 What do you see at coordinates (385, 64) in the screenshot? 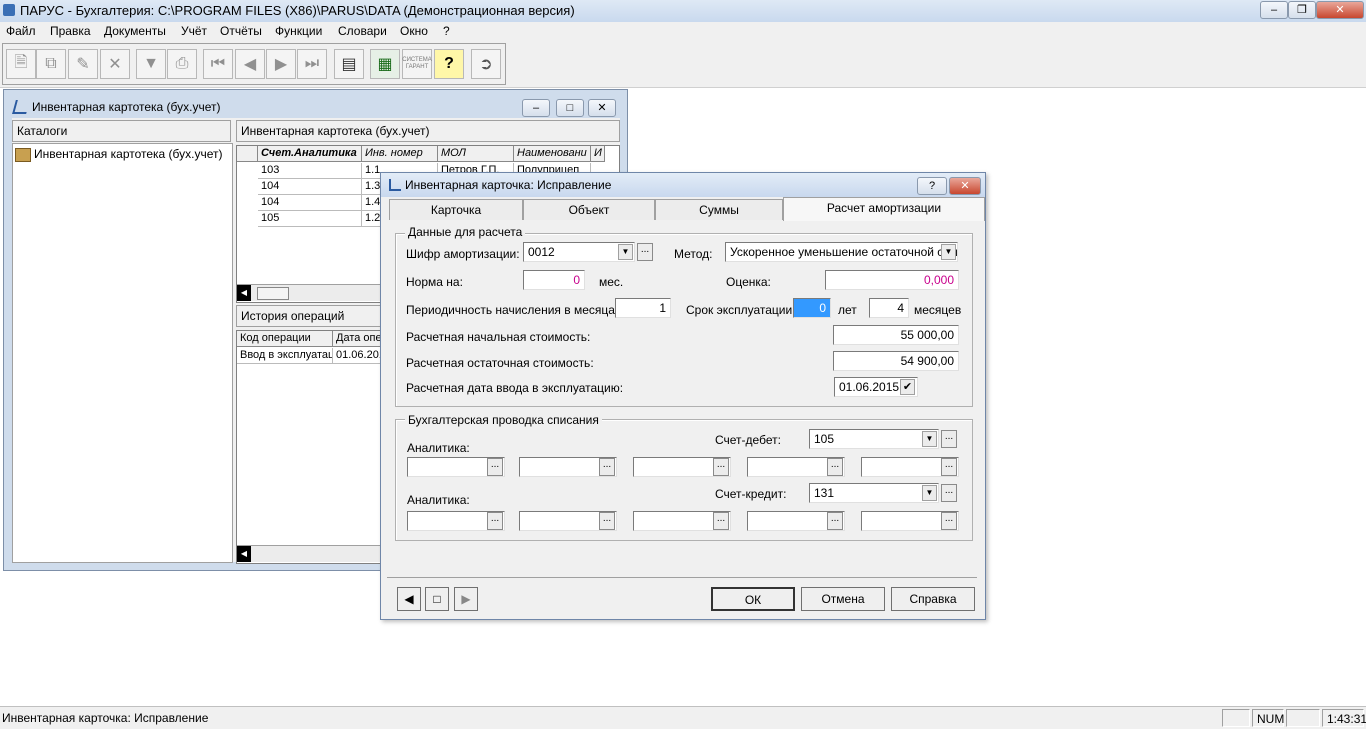
I see `calculator-icon: ▦` at bounding box center [385, 64].